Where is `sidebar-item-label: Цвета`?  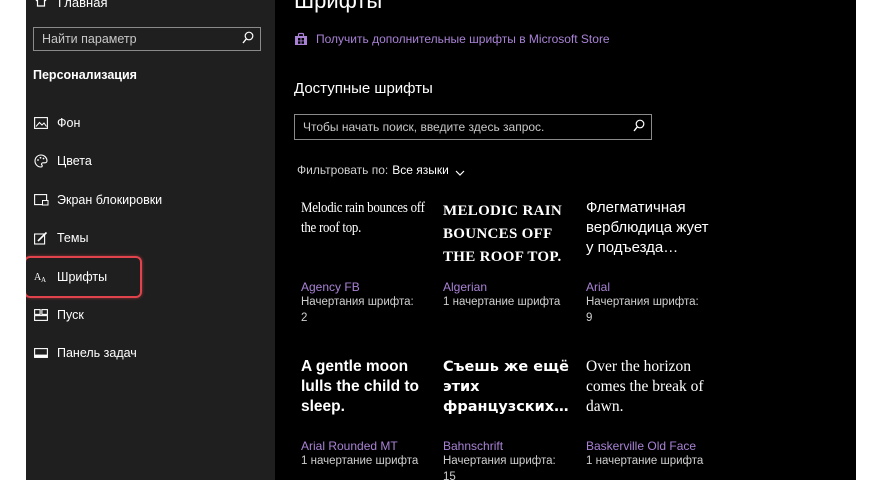
sidebar-item-label: Цвета is located at coordinates (74, 161).